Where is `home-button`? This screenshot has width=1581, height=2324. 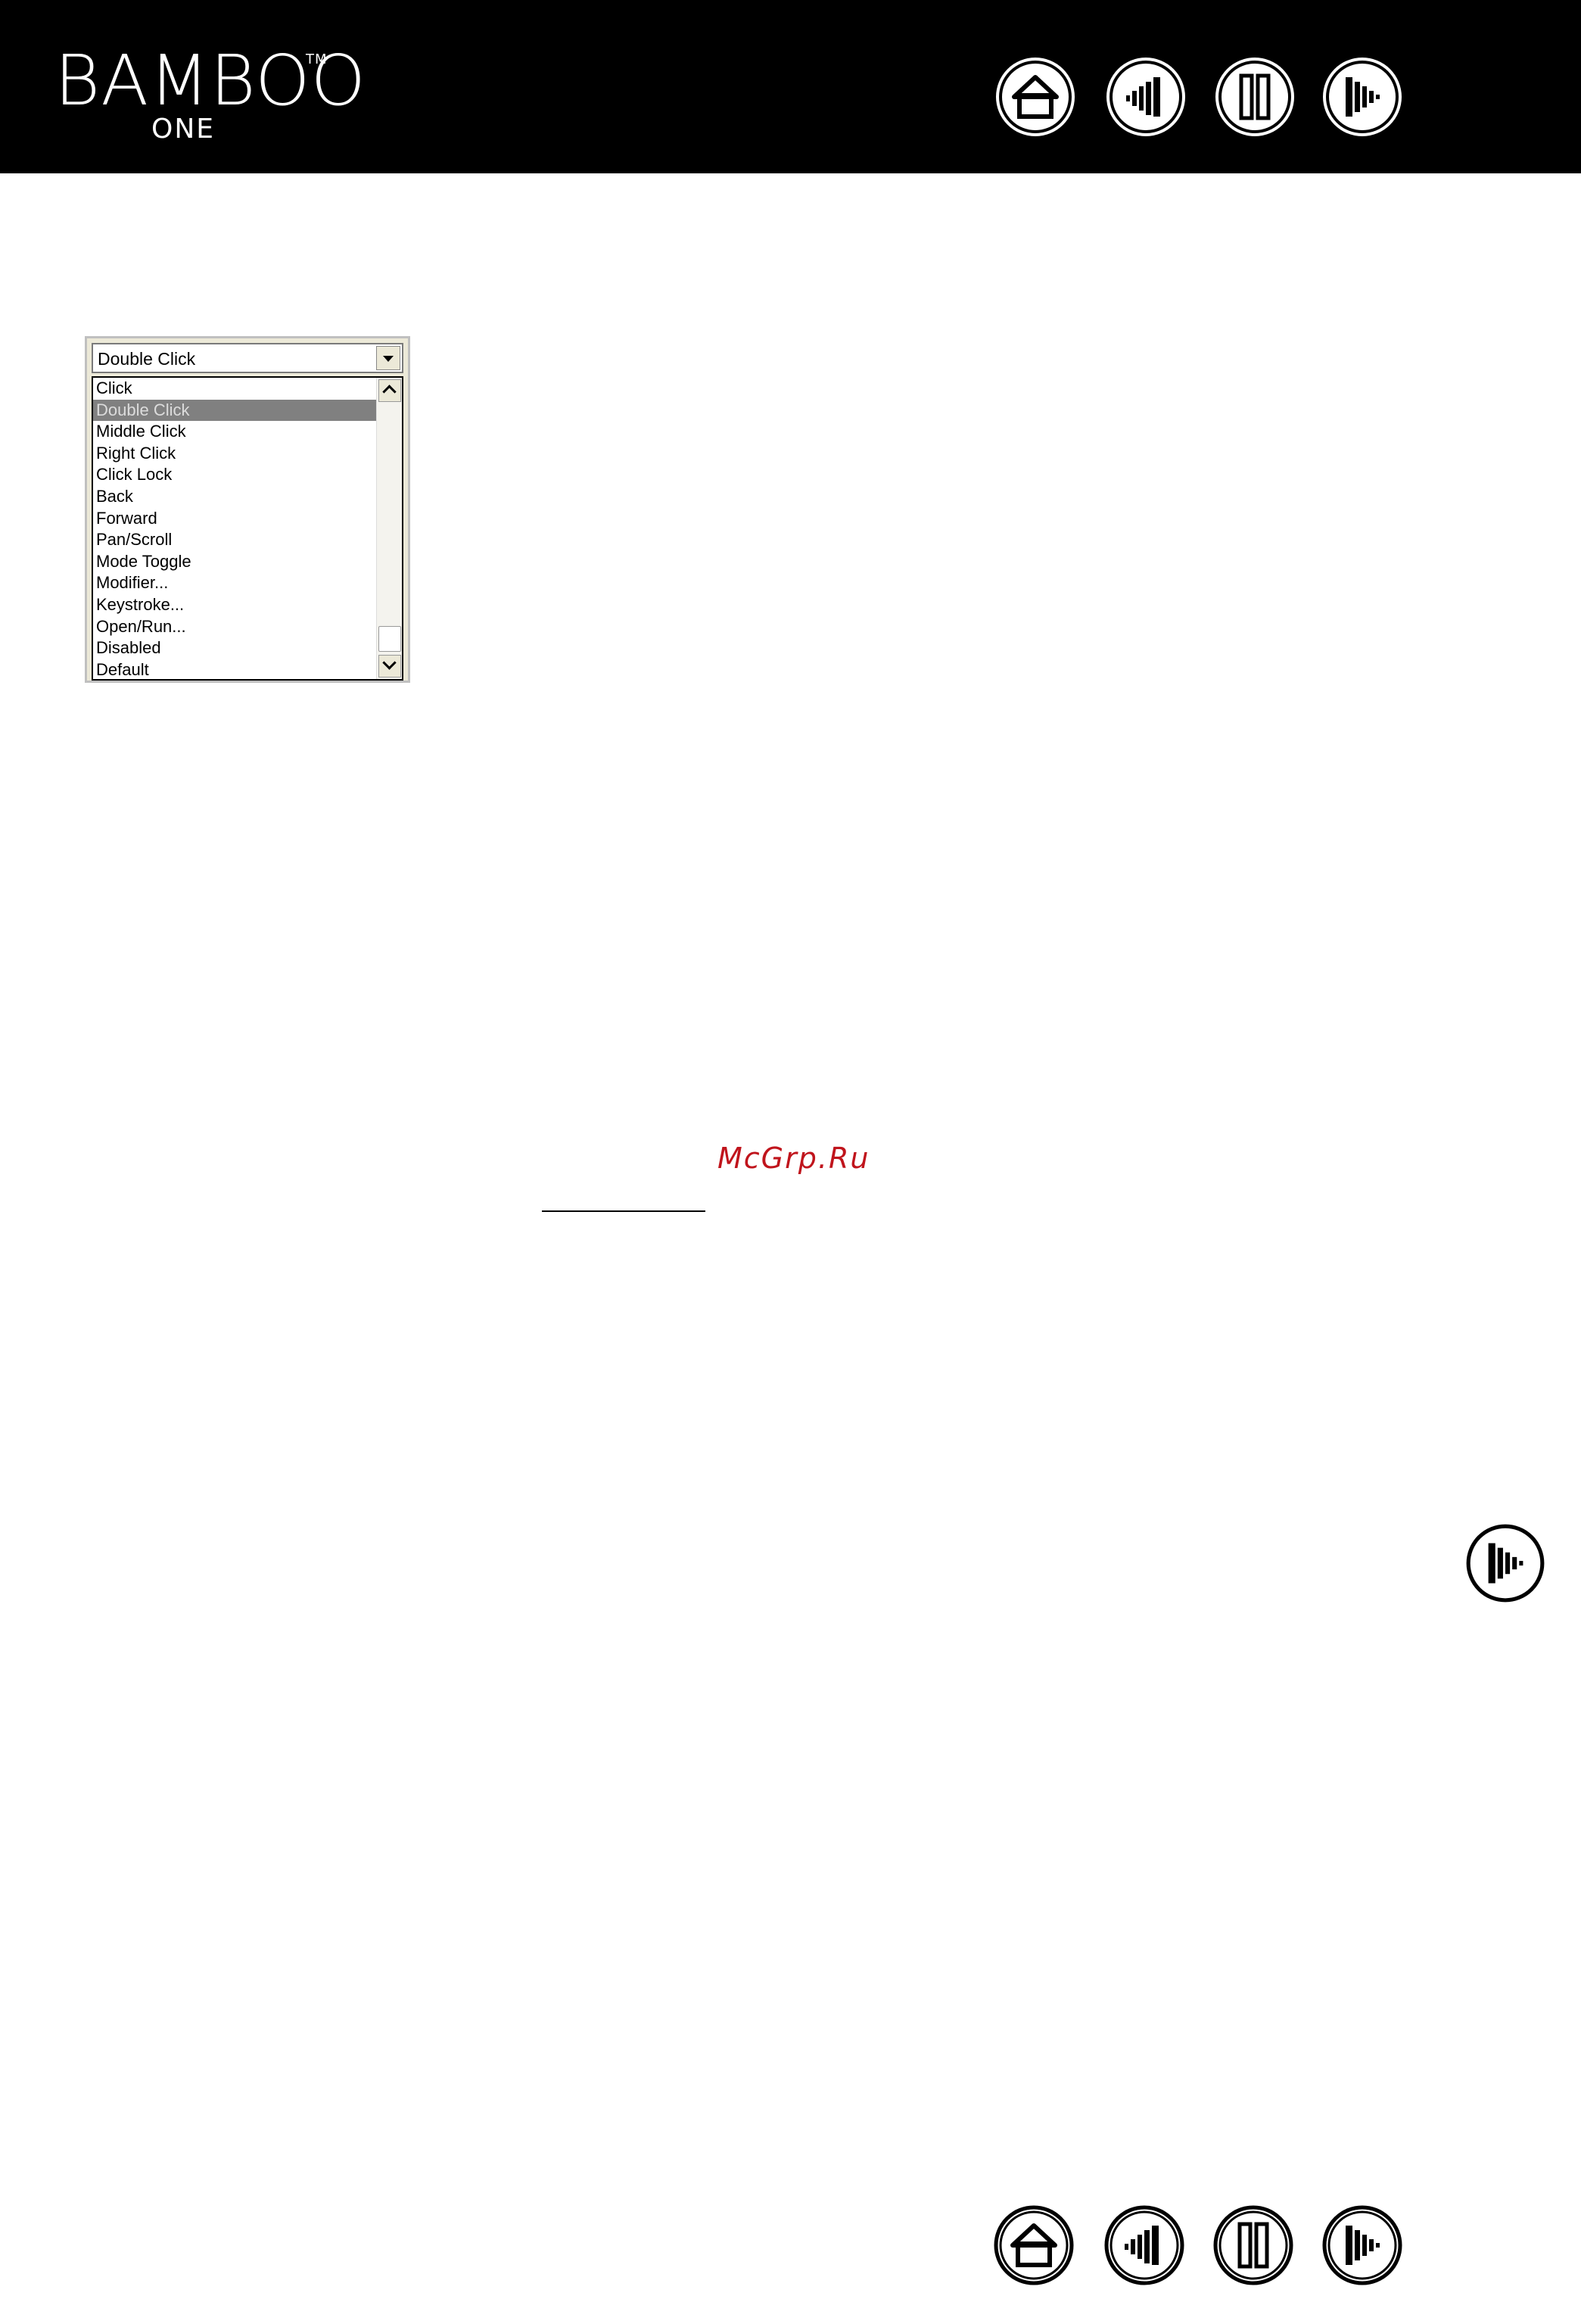
home-button is located at coordinates (1035, 97).